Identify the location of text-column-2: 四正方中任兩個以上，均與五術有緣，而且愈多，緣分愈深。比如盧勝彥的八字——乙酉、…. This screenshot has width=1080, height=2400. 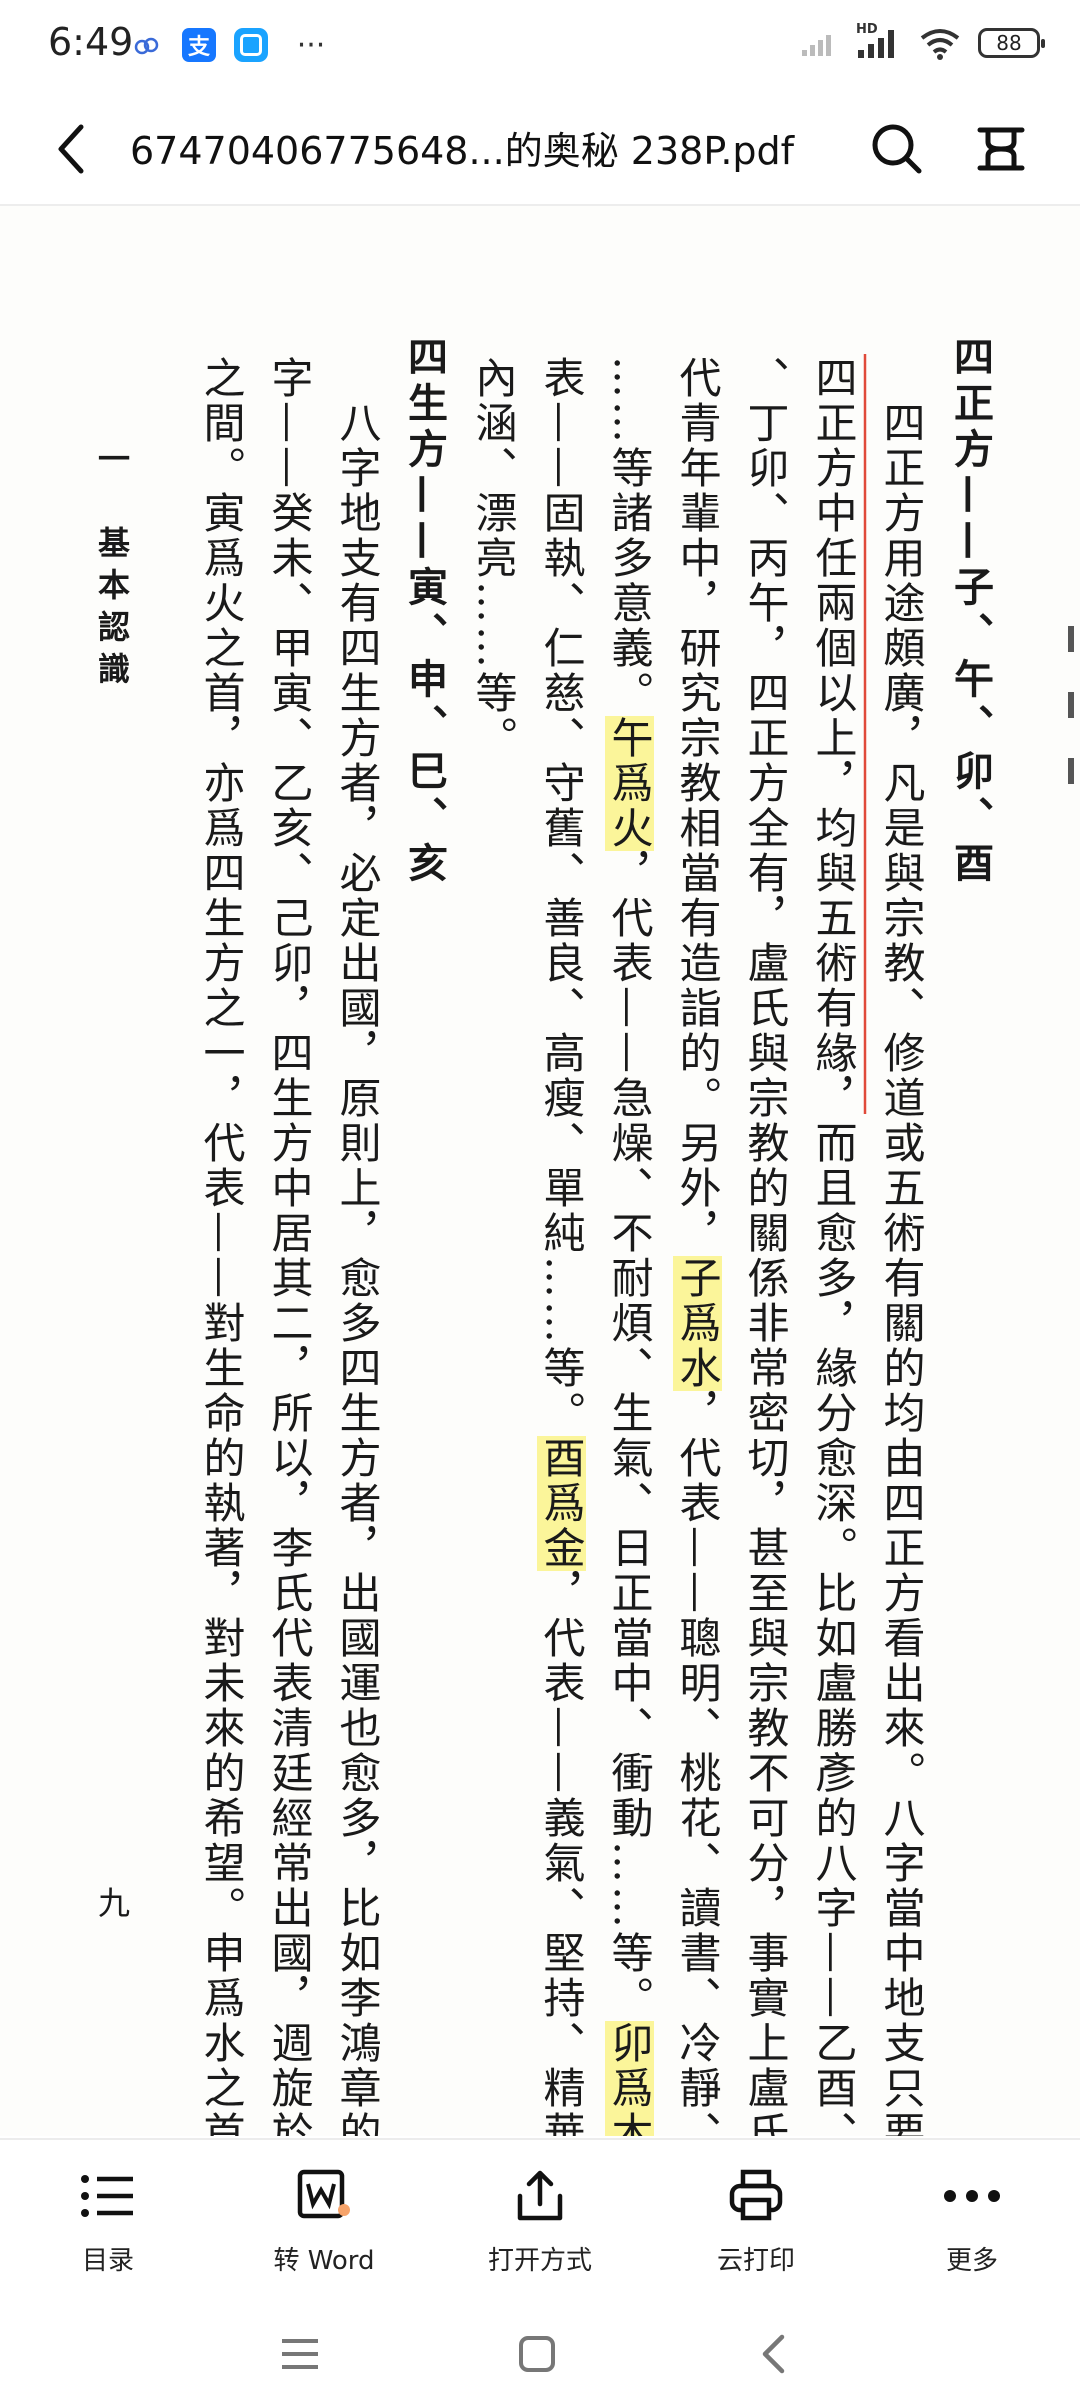
(833, 1246).